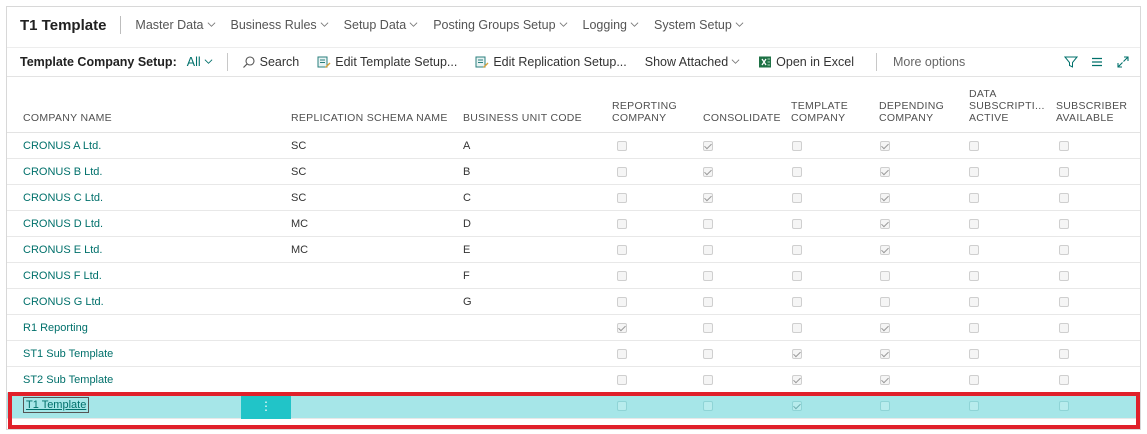  What do you see at coordinates (68, 380) in the screenshot?
I see `company-name-link: ST2 Sub Template` at bounding box center [68, 380].